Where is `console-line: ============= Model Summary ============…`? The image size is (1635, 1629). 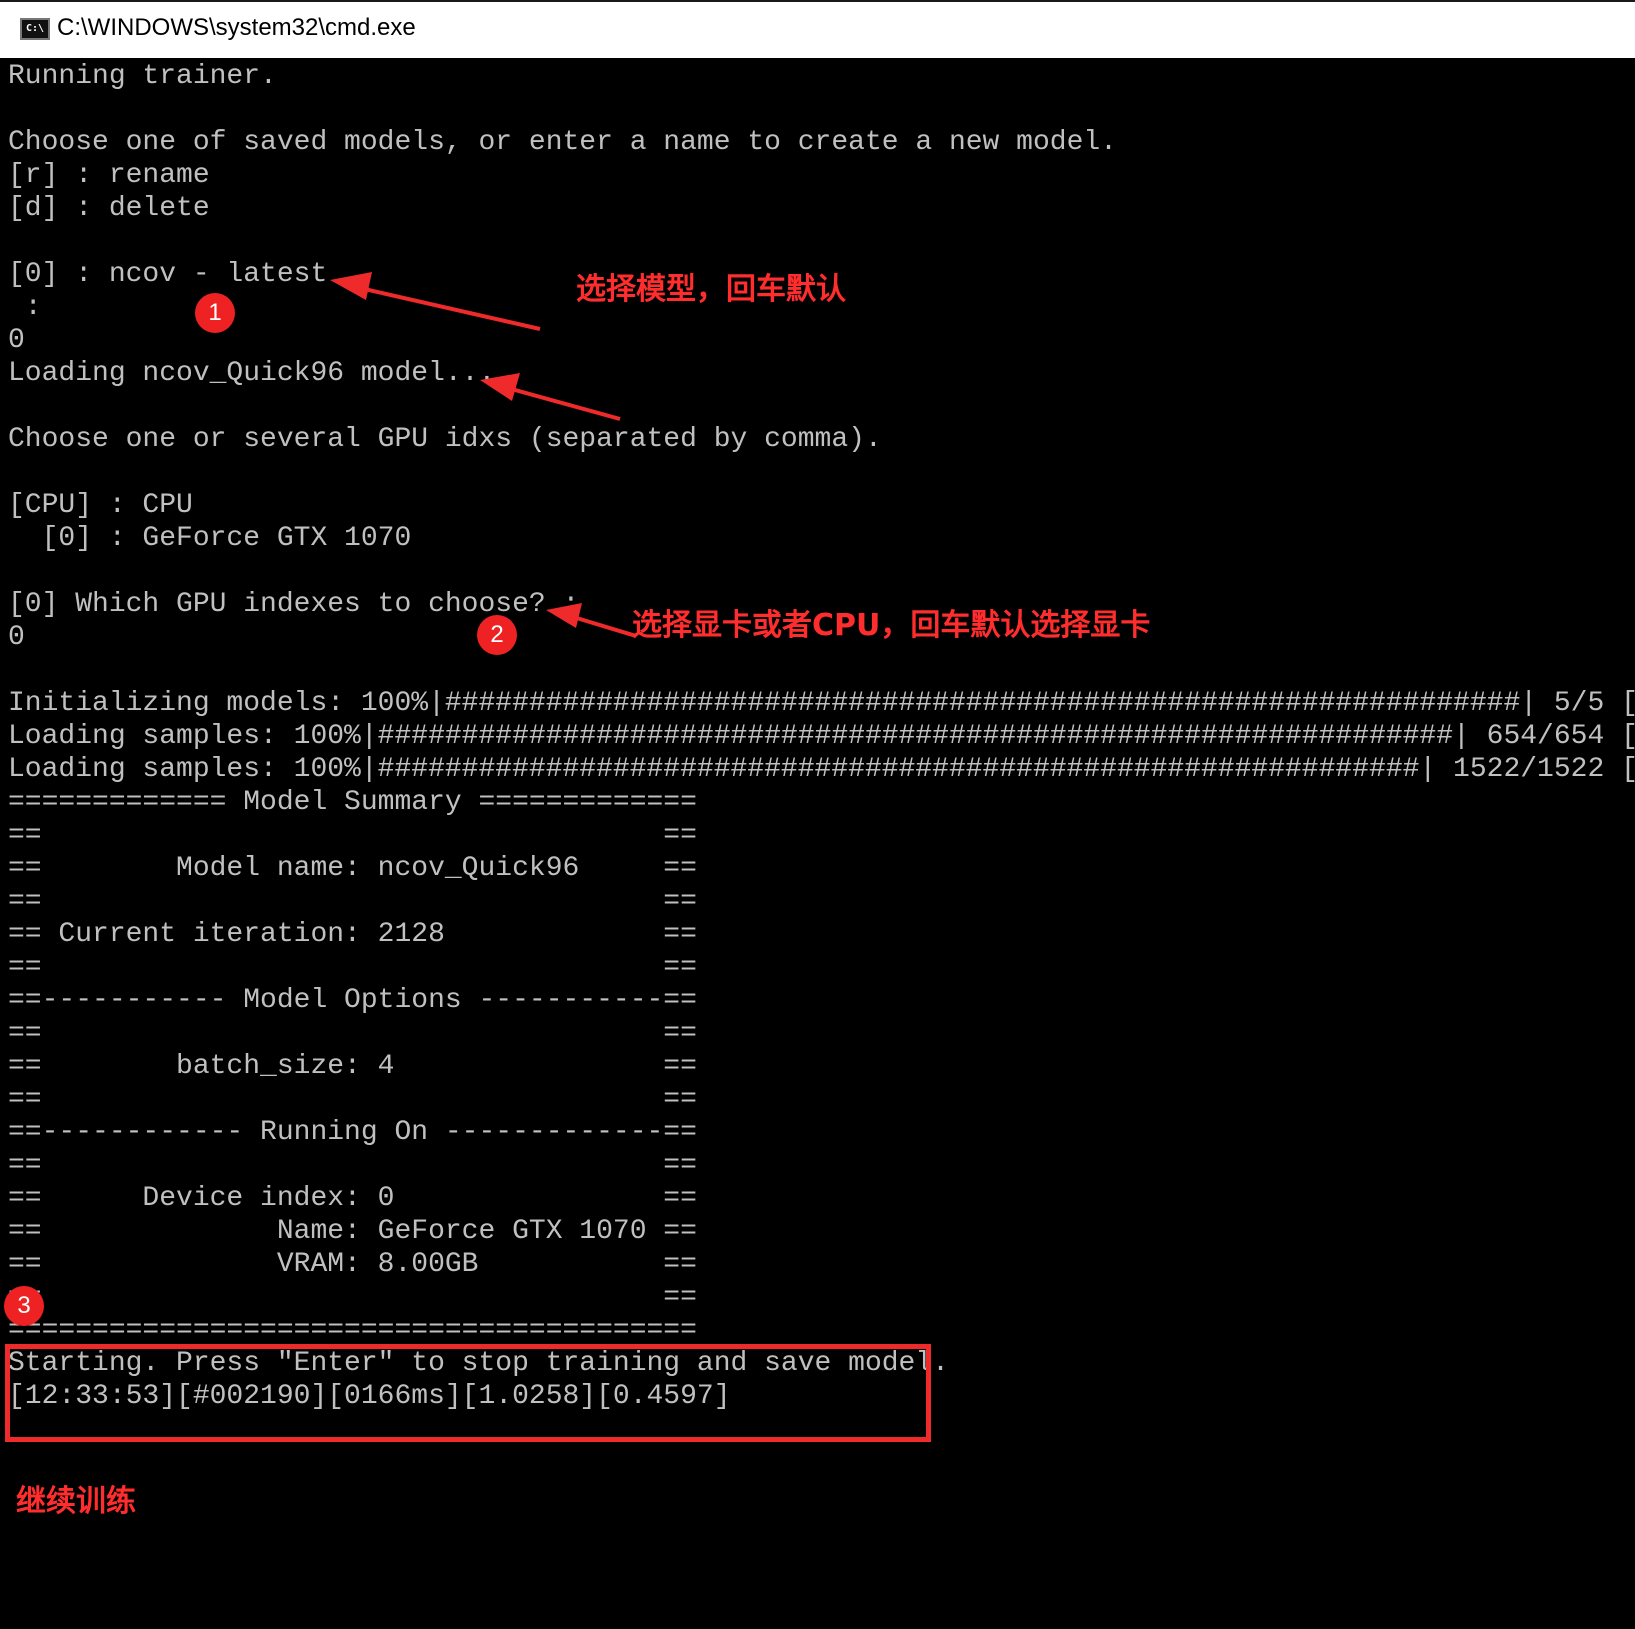 console-line: ============= Model Summary ============… is located at coordinates (352, 802).